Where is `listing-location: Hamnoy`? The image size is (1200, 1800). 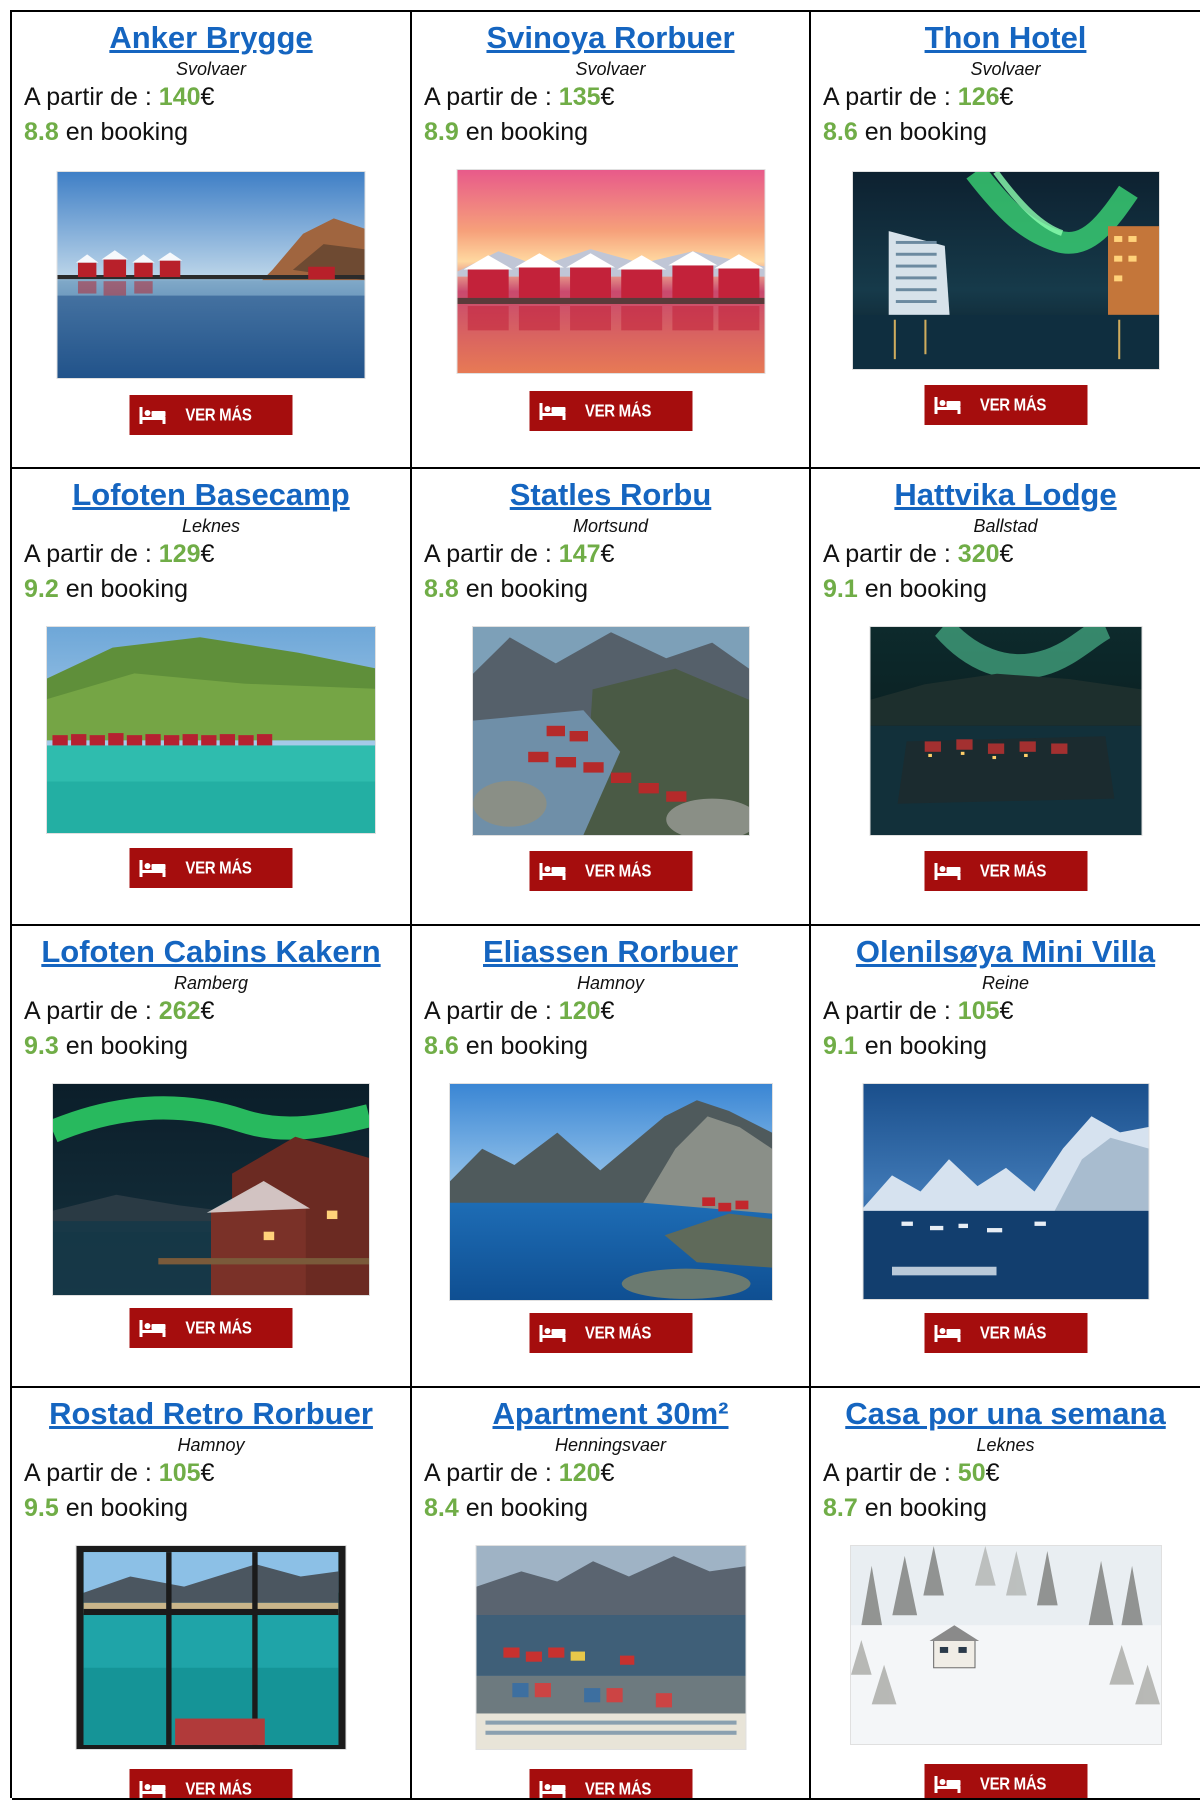 listing-location: Hamnoy is located at coordinates (610, 983).